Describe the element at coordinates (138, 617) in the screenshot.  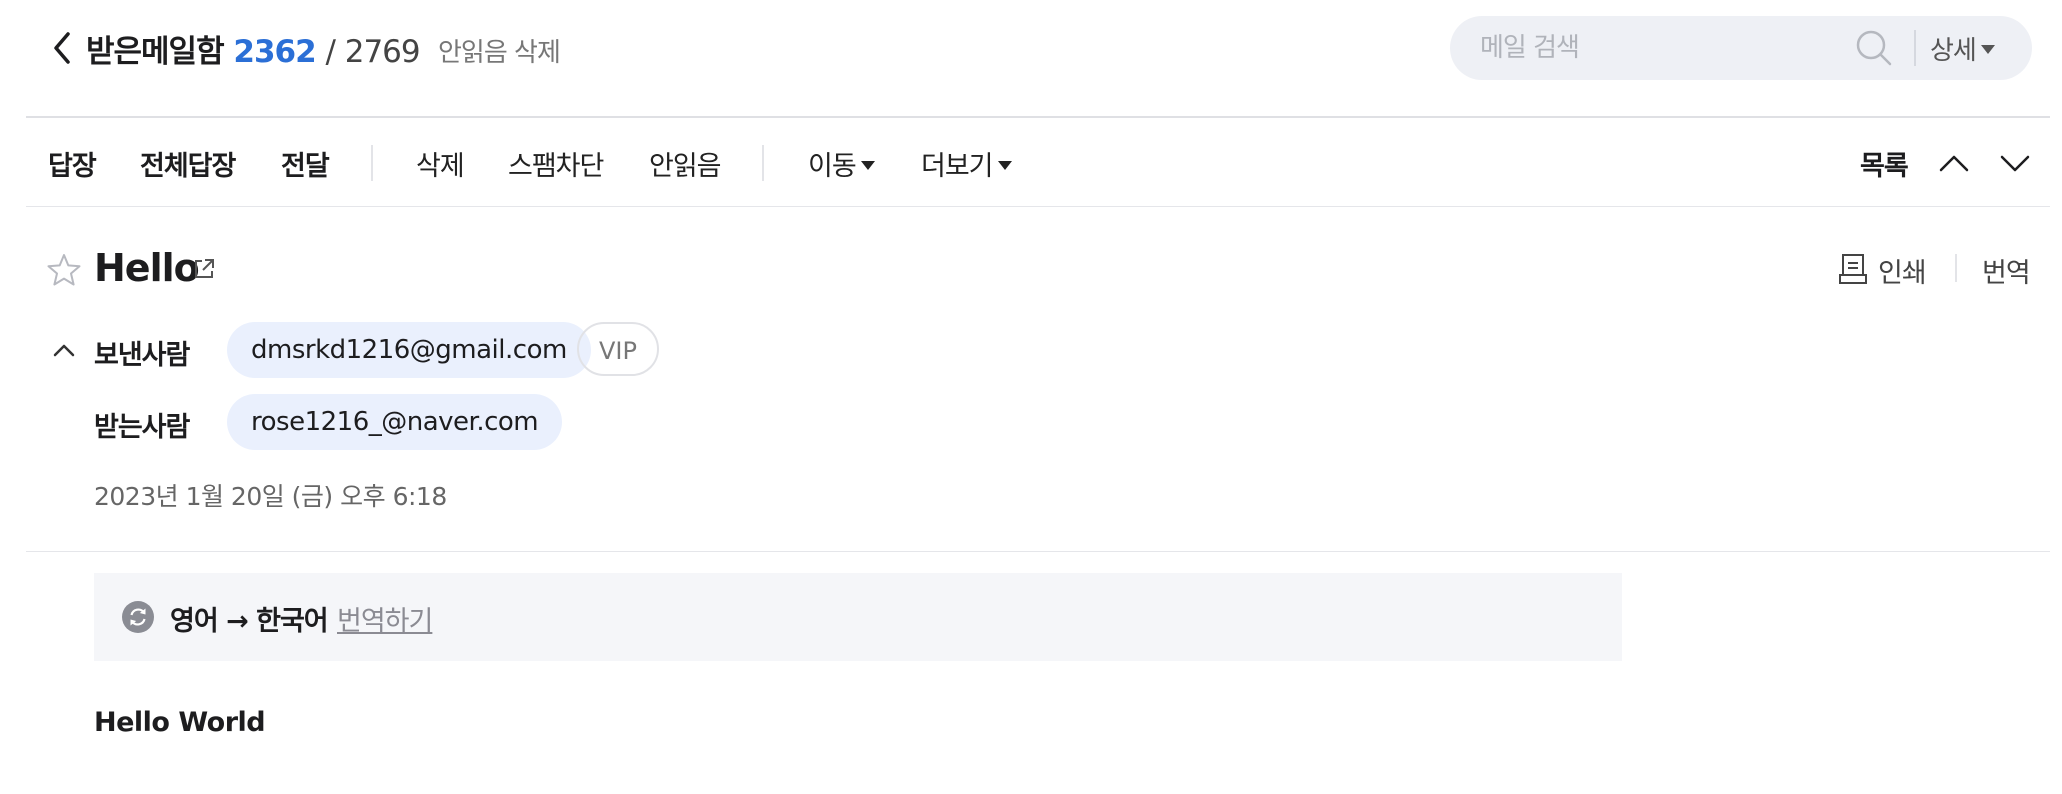
I see `refresh-icon` at that location.